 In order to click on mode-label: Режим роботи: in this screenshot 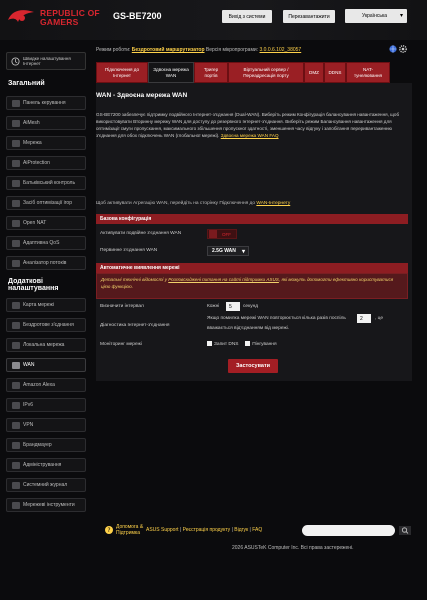, I will do `click(113, 50)`.